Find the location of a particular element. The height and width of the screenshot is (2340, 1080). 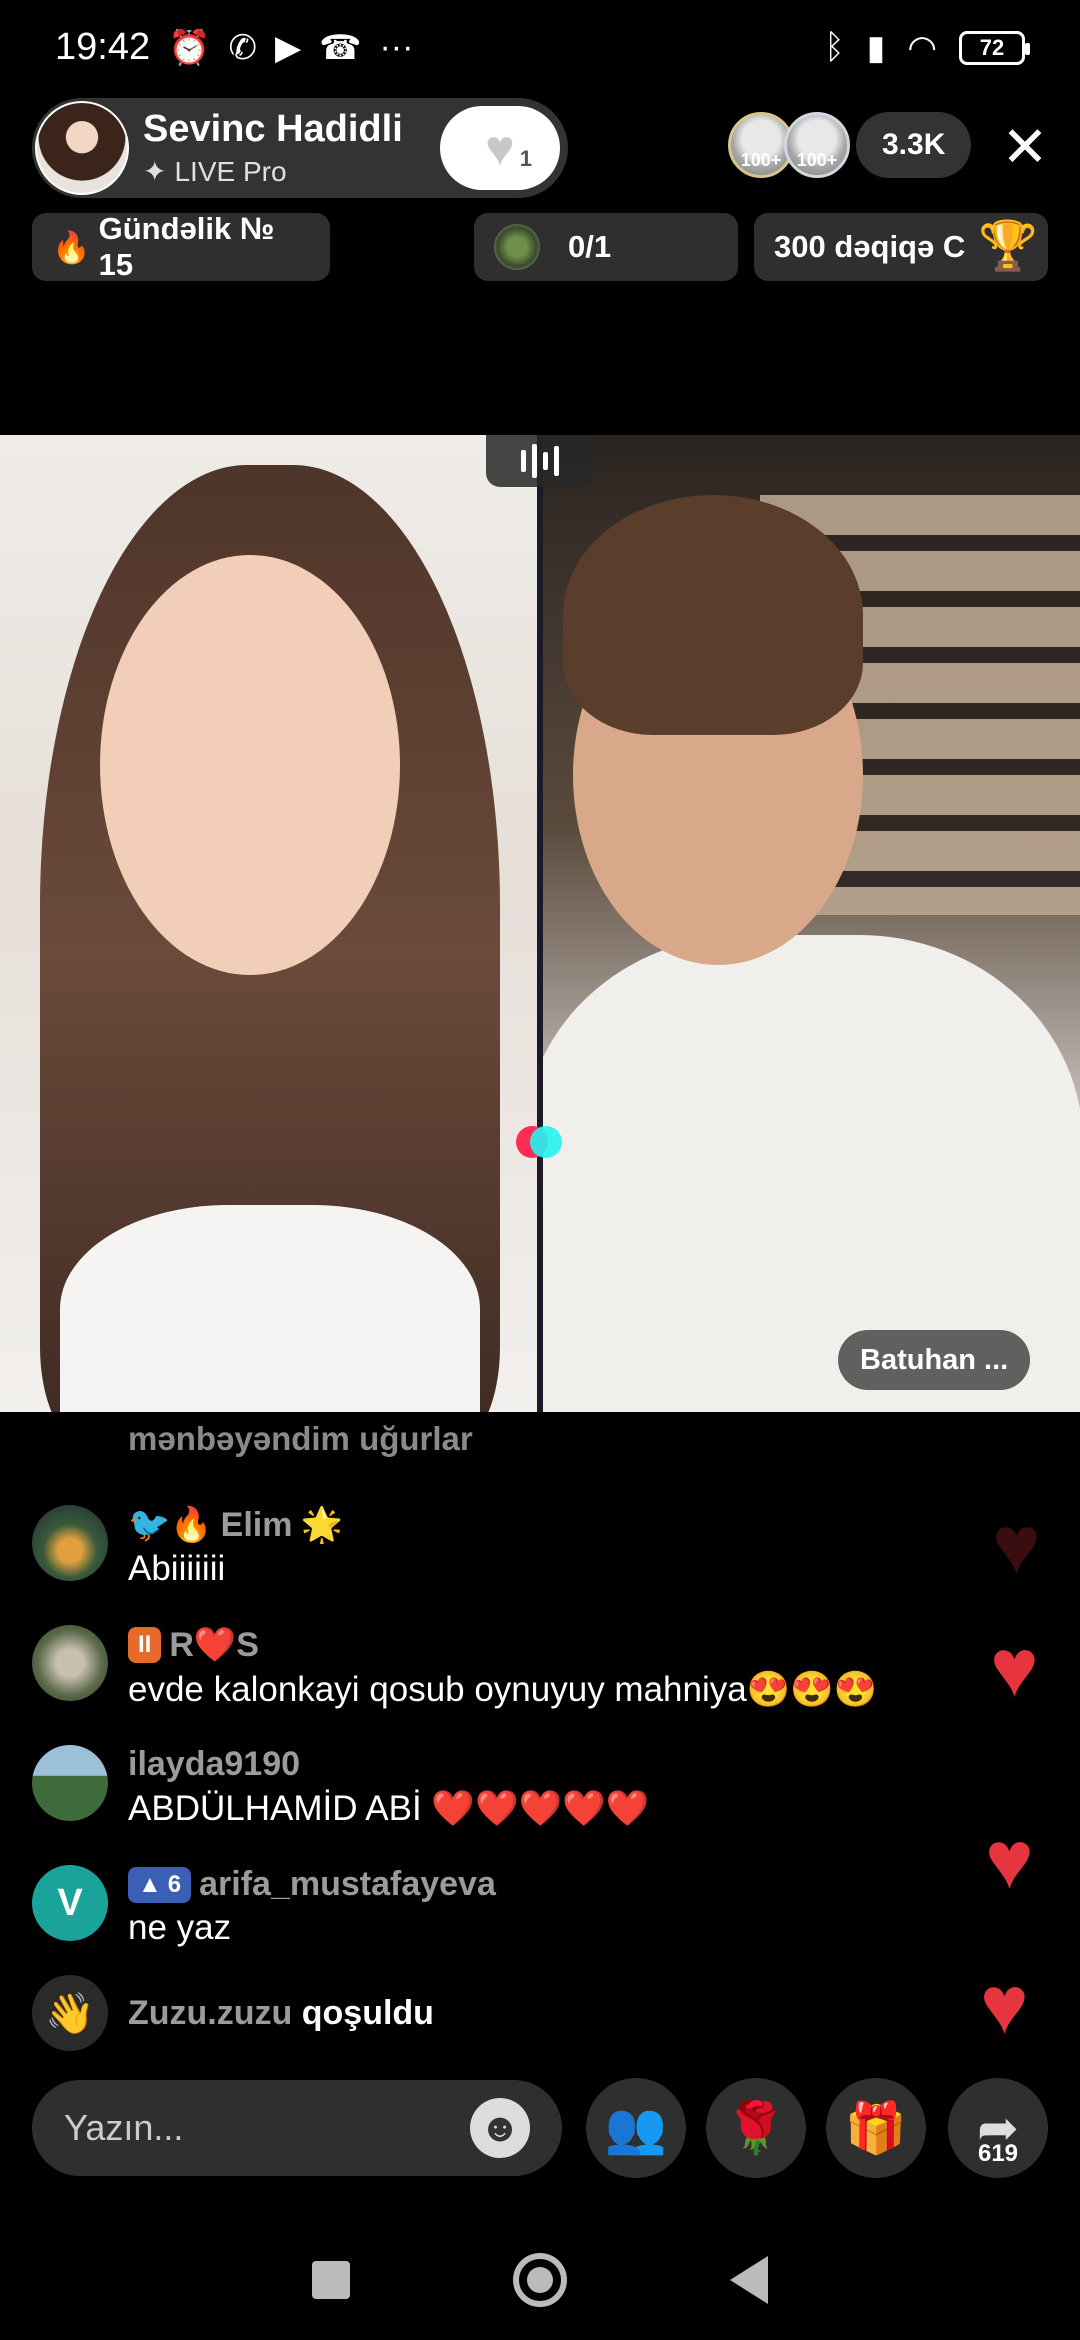

share-count: 619 is located at coordinates (998, 2153).